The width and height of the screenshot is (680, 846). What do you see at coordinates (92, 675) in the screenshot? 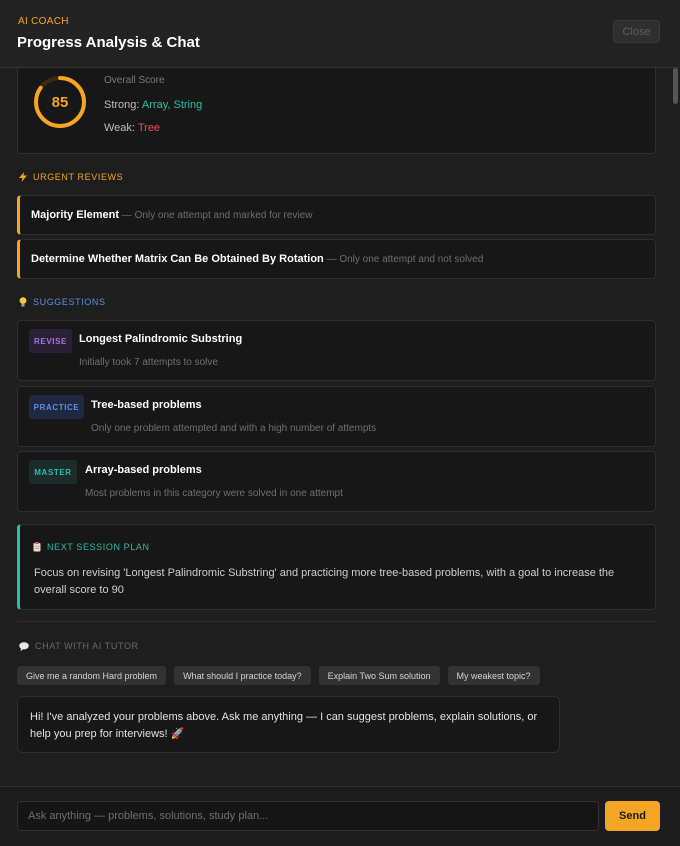
I see `quick-prompt-chip: Give me a random Hard problem` at bounding box center [92, 675].